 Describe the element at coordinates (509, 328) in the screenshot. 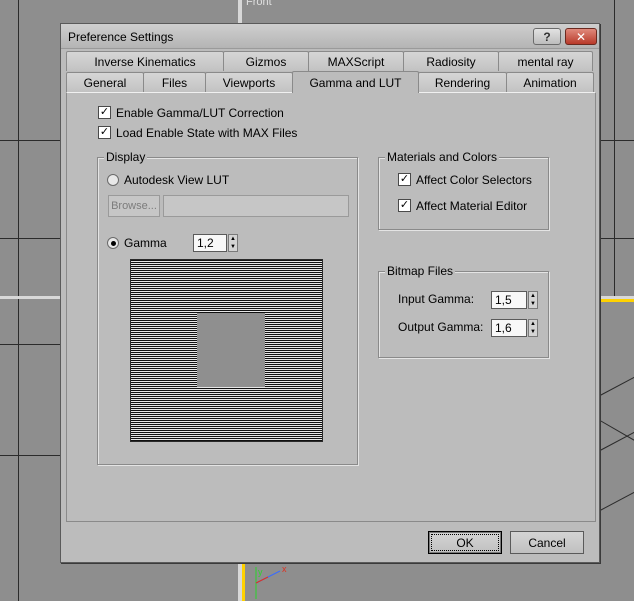

I see `output-gamma-value: 1,6` at that location.